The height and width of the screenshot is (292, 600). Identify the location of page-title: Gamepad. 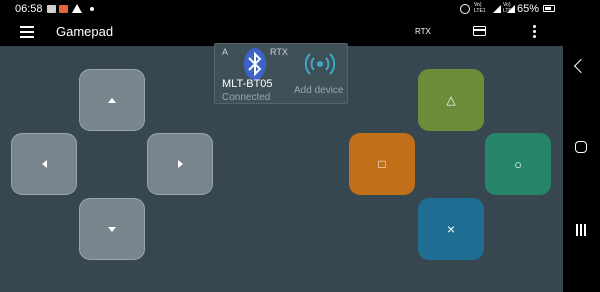
(85, 31).